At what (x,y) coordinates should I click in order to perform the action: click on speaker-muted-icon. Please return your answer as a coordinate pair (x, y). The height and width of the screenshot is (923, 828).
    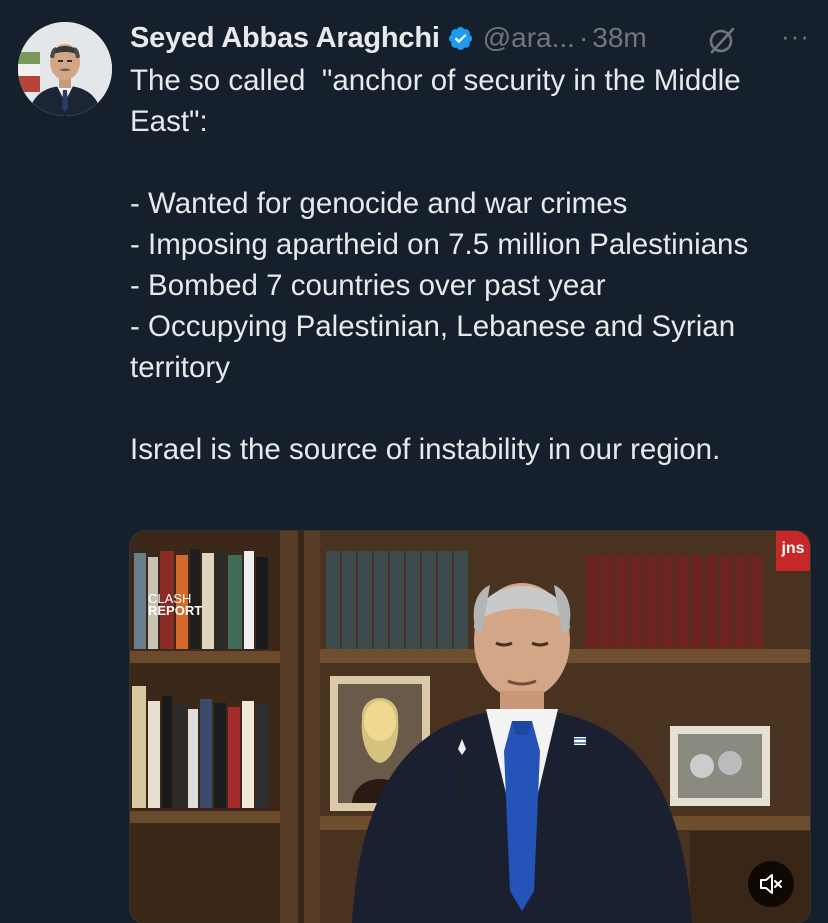
    Looking at the image, I should click on (771, 884).